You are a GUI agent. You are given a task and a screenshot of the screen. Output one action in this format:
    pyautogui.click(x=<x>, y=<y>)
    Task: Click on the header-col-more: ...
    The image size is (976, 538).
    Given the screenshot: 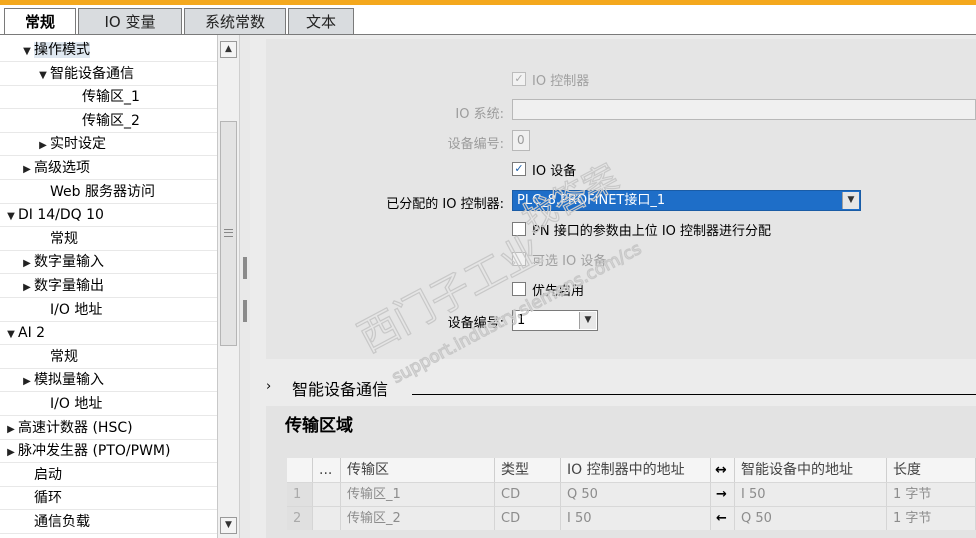 What is the action you would take?
    pyautogui.click(x=327, y=470)
    